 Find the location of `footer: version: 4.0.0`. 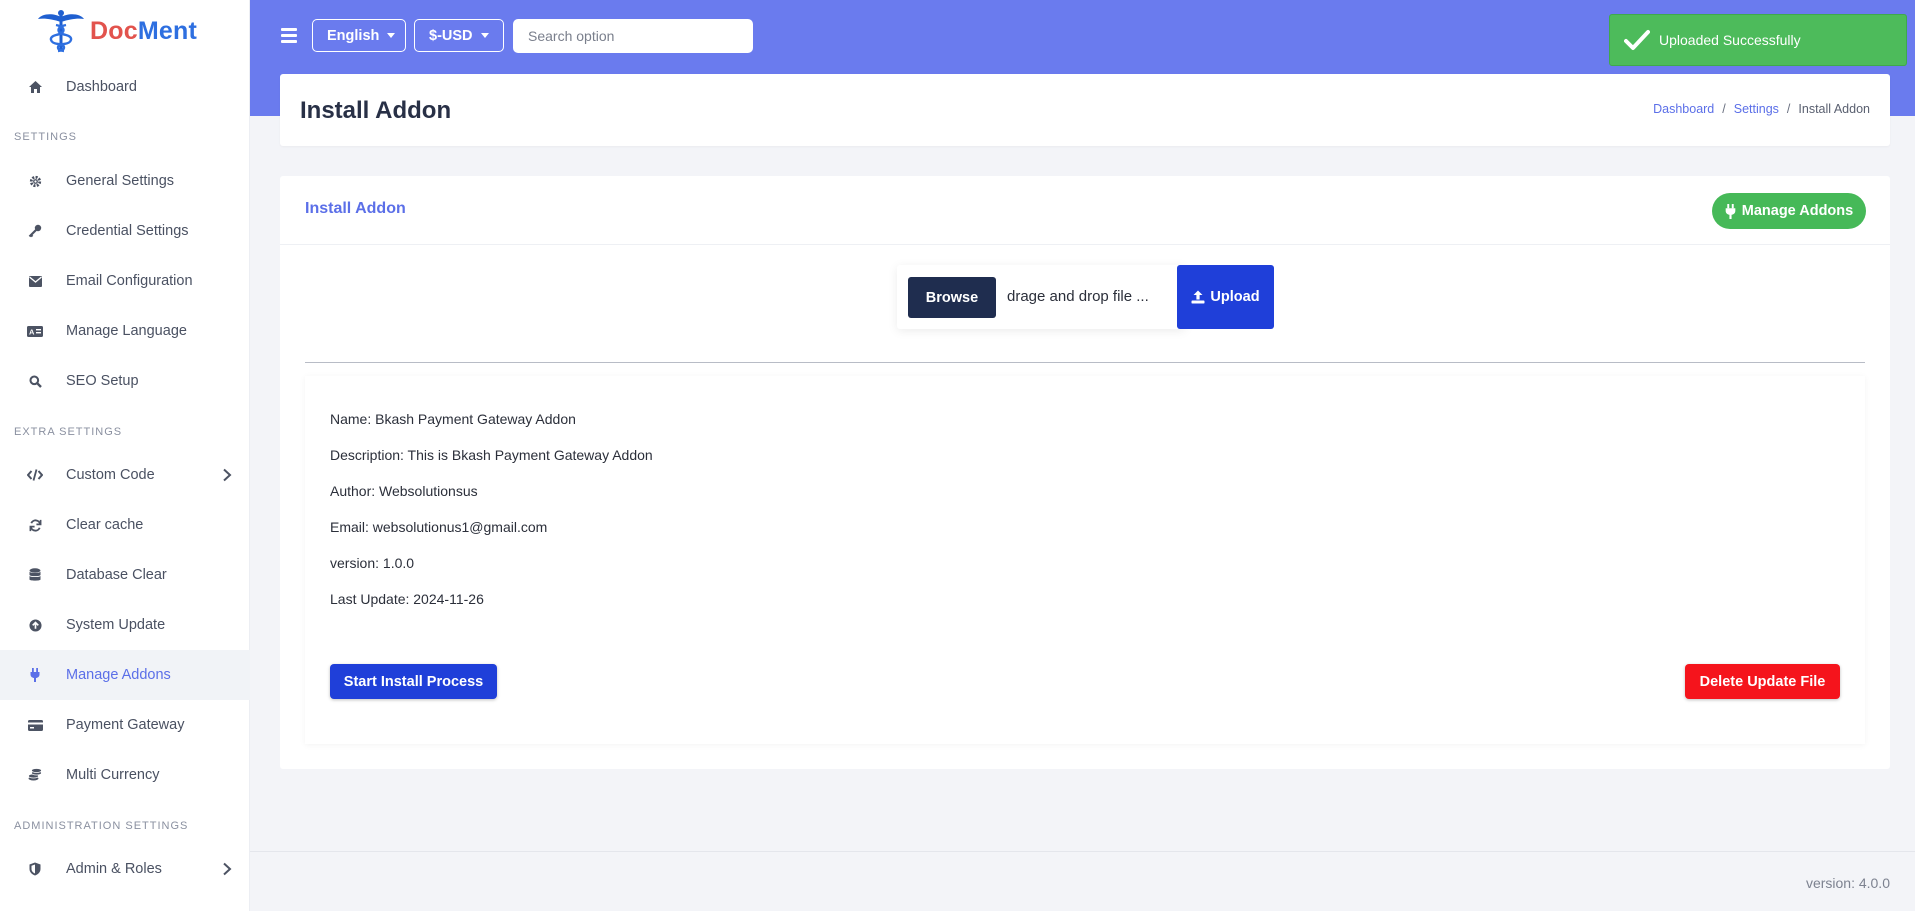

footer: version: 4.0.0 is located at coordinates (1082, 881).